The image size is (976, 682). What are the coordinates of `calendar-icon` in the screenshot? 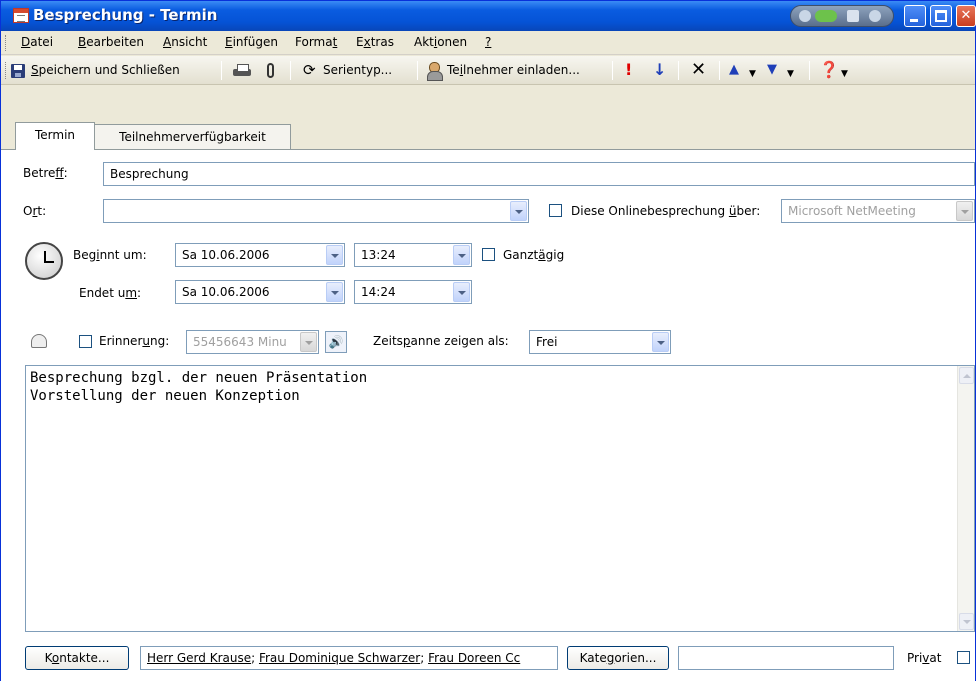 It's located at (21, 15).